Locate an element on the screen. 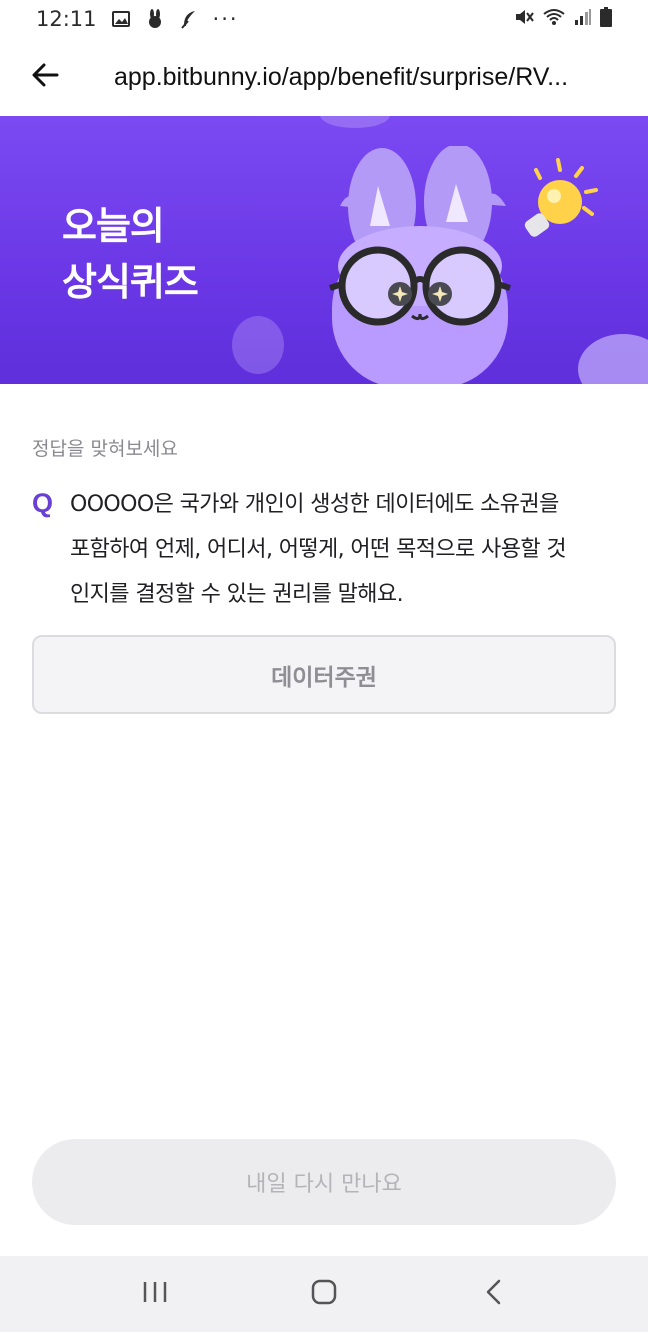  feather-icon is located at coordinates (189, 19).